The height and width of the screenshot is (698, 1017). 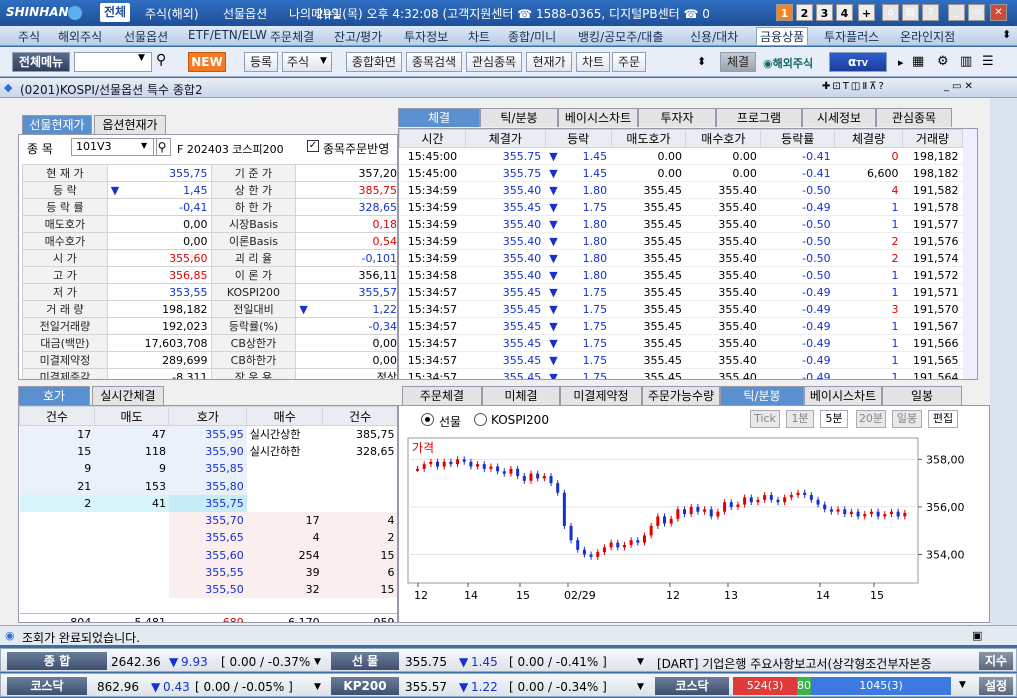 I want to click on menubar-item-futures: 선물옵션, so click(x=146, y=36).